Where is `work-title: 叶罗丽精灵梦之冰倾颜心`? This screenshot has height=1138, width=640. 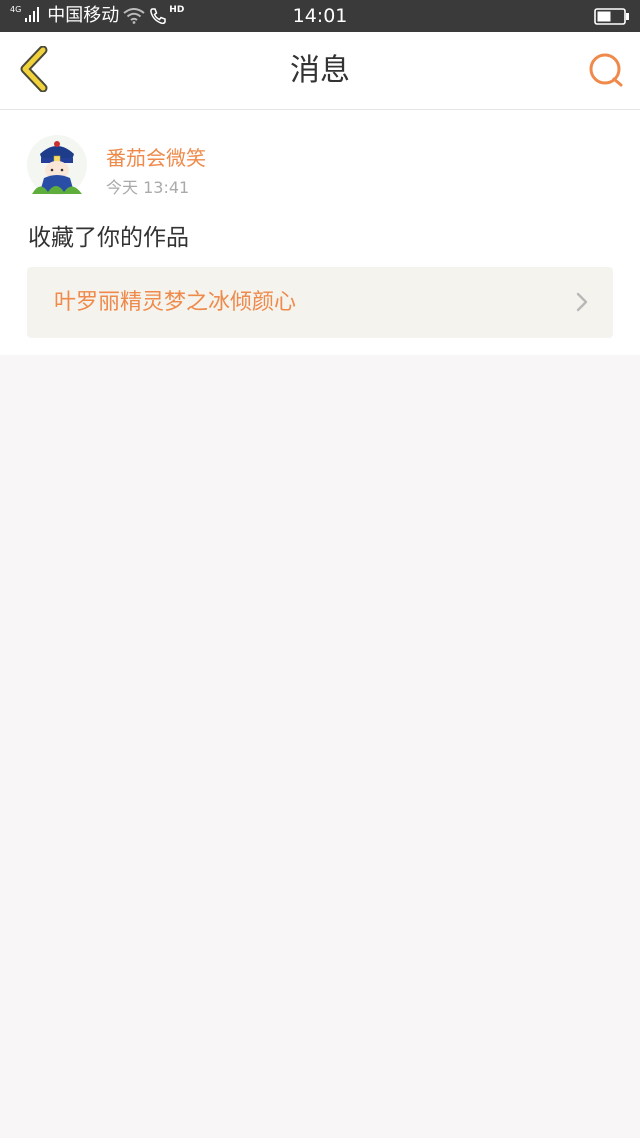
work-title: 叶罗丽精灵梦之冰倾颜心 is located at coordinates (175, 302).